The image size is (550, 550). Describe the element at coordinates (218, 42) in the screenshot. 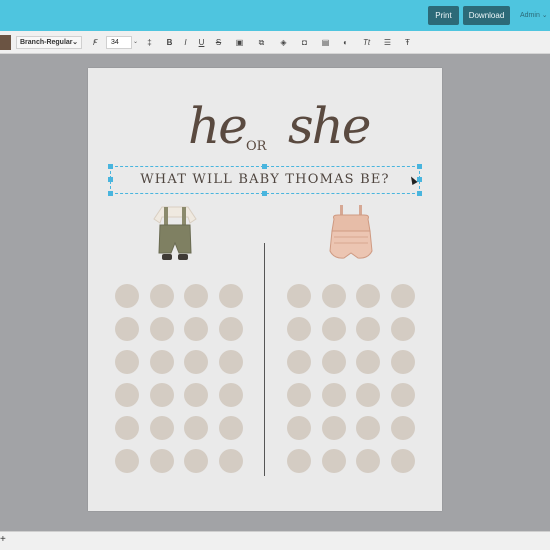

I see `strikethrough-icon: S` at that location.